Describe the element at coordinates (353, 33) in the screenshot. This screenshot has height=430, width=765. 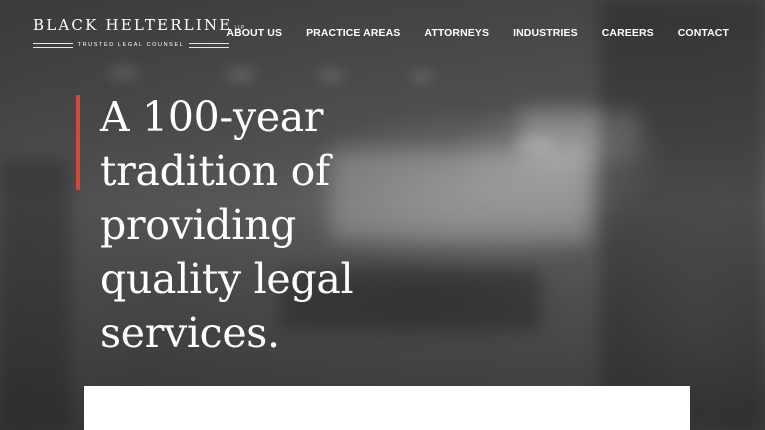
I see `nav-item-practice-areas: PRACTICE AREAS` at that location.